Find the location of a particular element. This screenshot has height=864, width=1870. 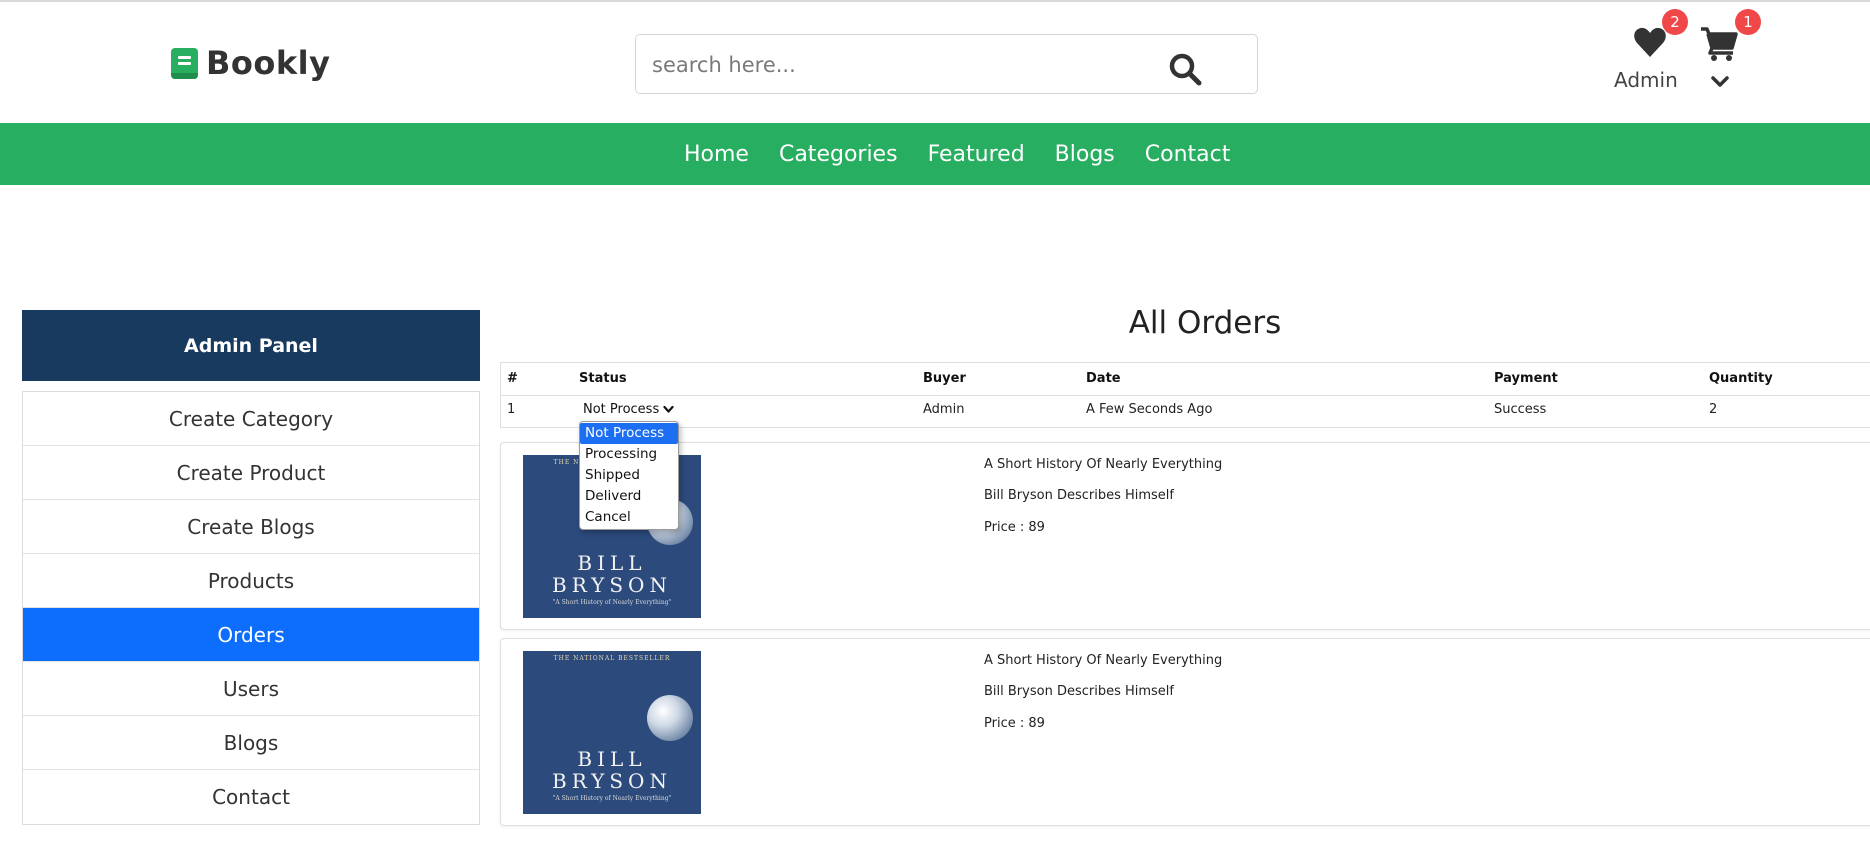

page-title: All Orders is located at coordinates (1205, 323).